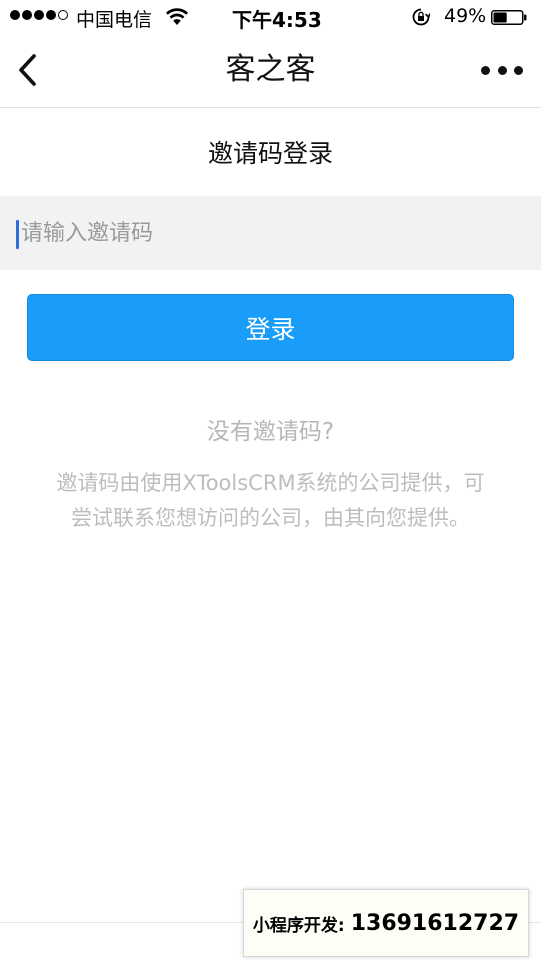  I want to click on invite-code-field-container, so click(270, 233).